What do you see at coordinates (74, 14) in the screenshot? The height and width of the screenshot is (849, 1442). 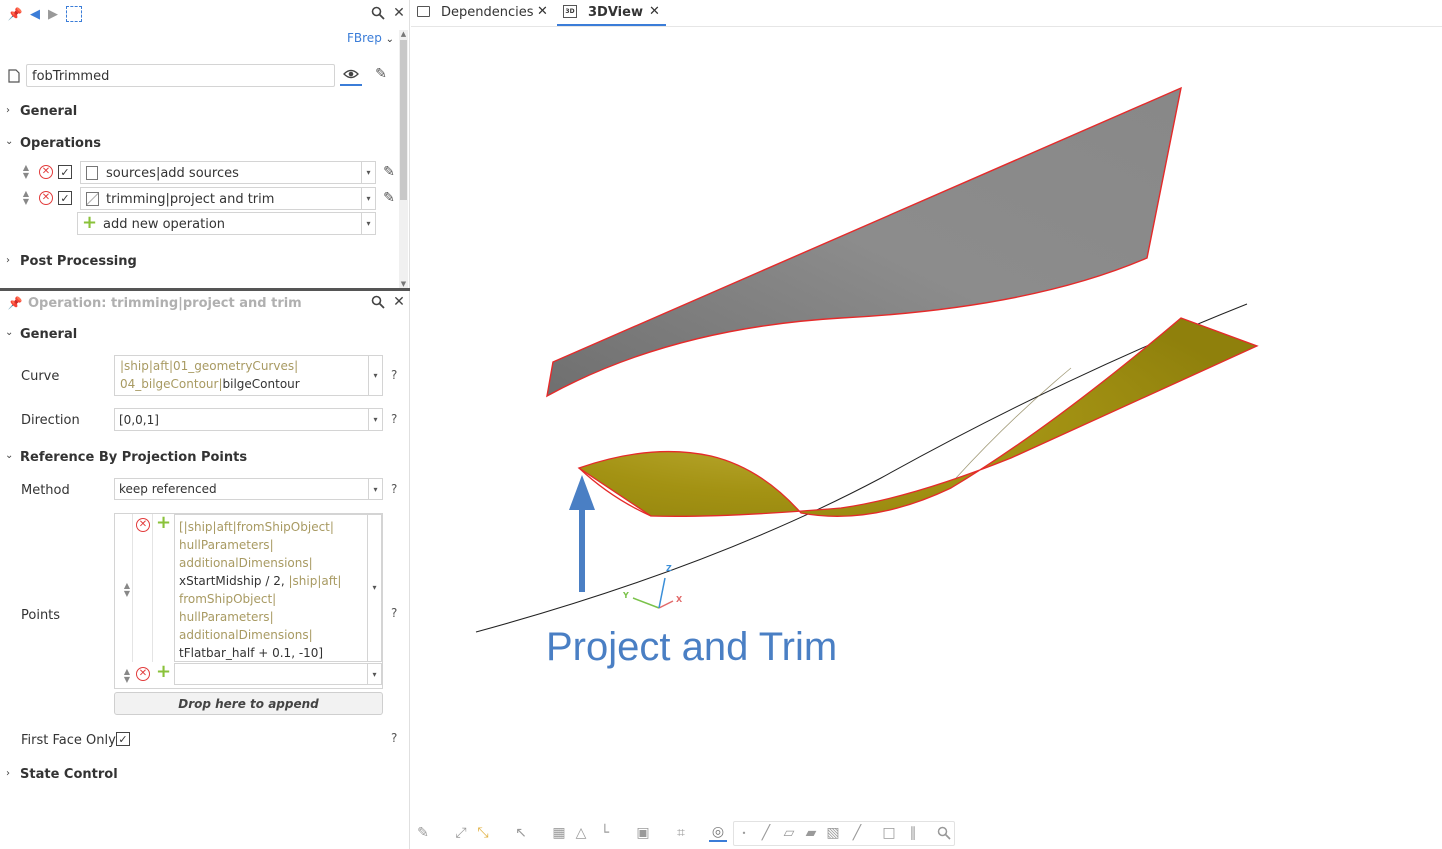 I see `select-in-tree-icon` at bounding box center [74, 14].